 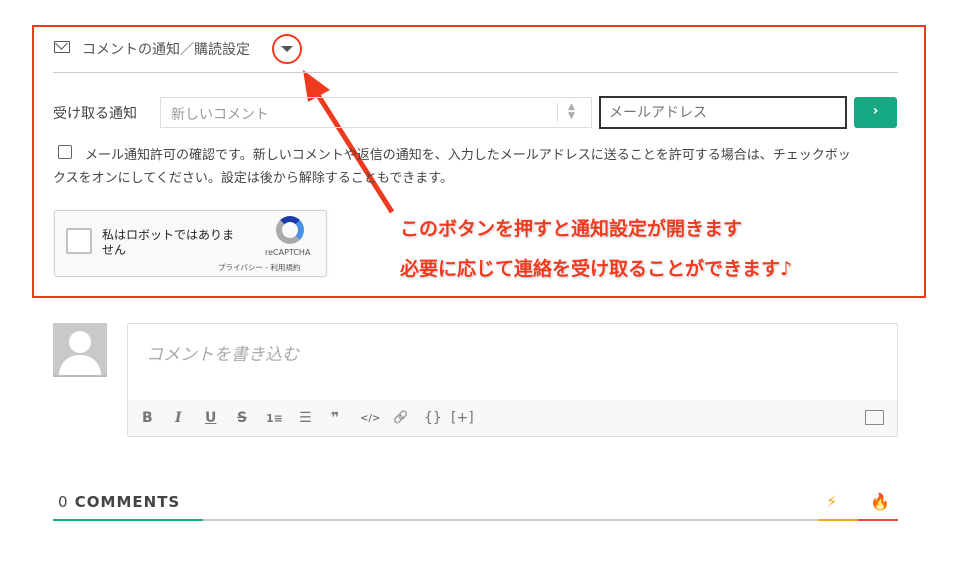 What do you see at coordinates (462, 418) in the screenshot?
I see `spoiler-icon: [+]` at bounding box center [462, 418].